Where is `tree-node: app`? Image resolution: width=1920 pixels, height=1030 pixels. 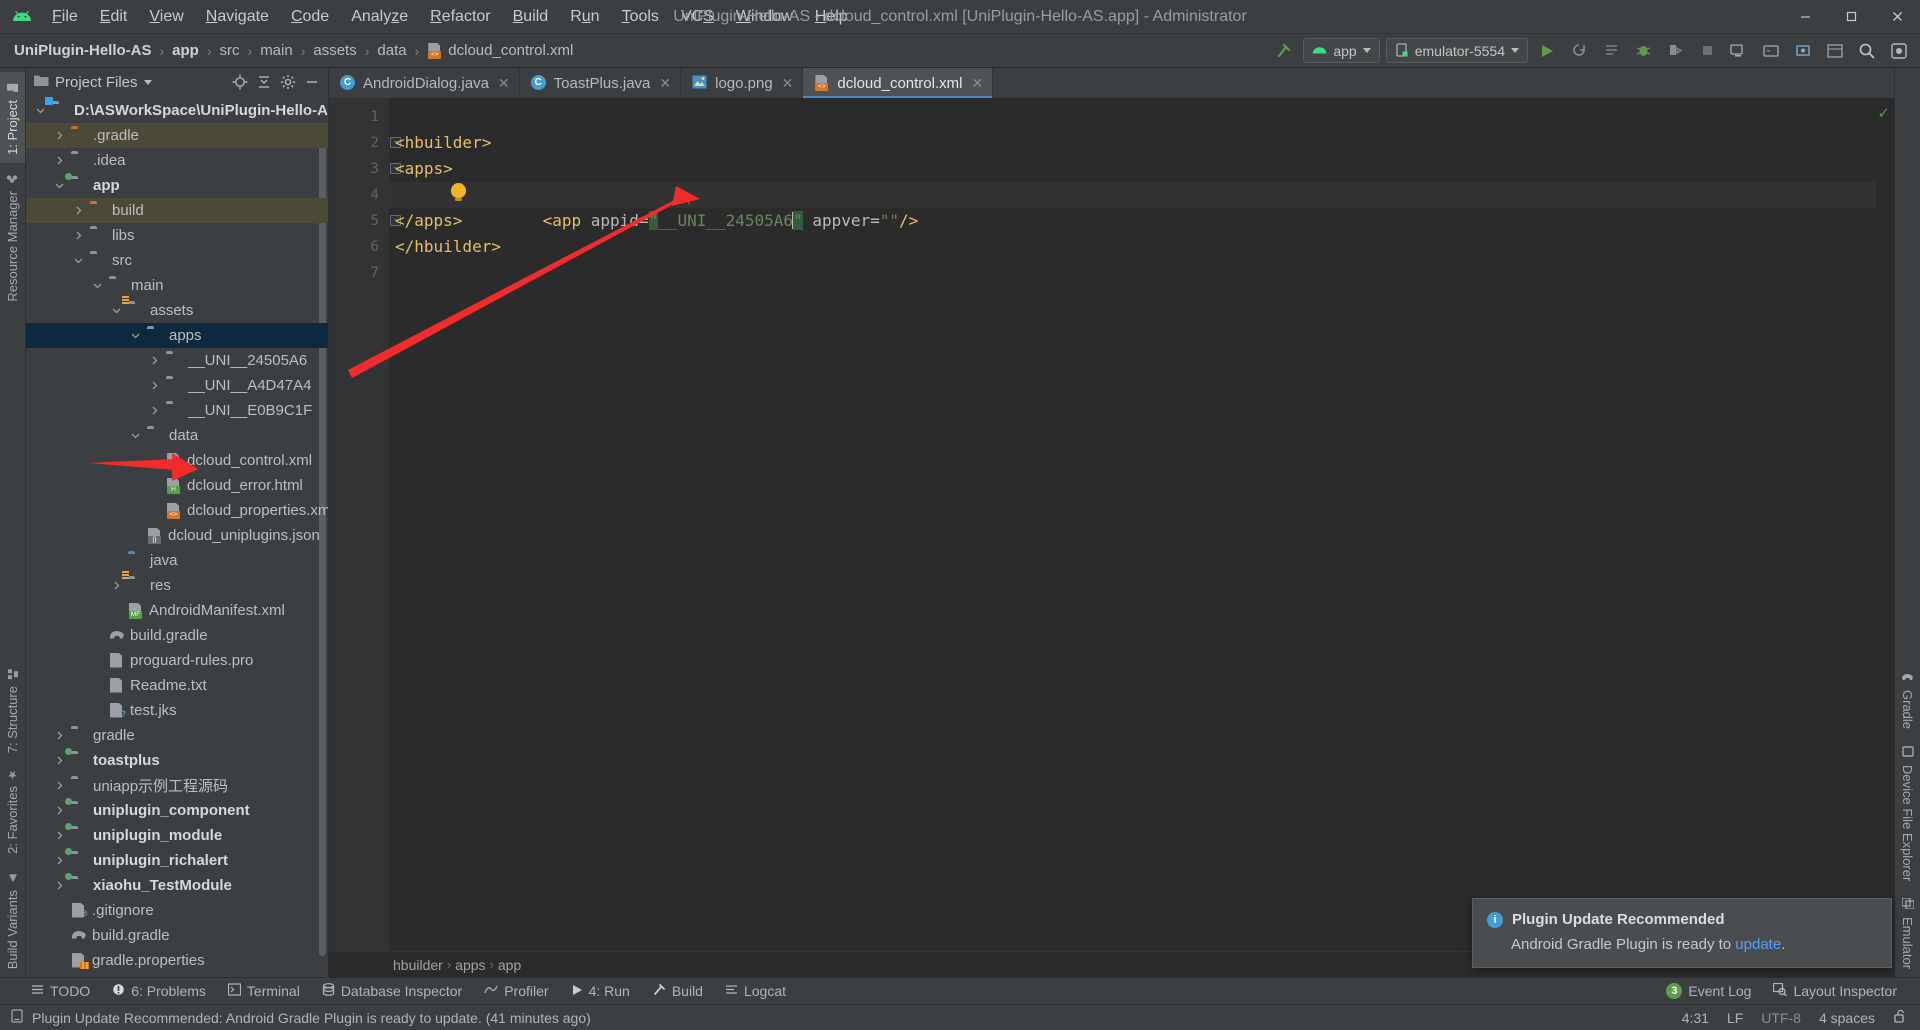
tree-node: app is located at coordinates (177, 185).